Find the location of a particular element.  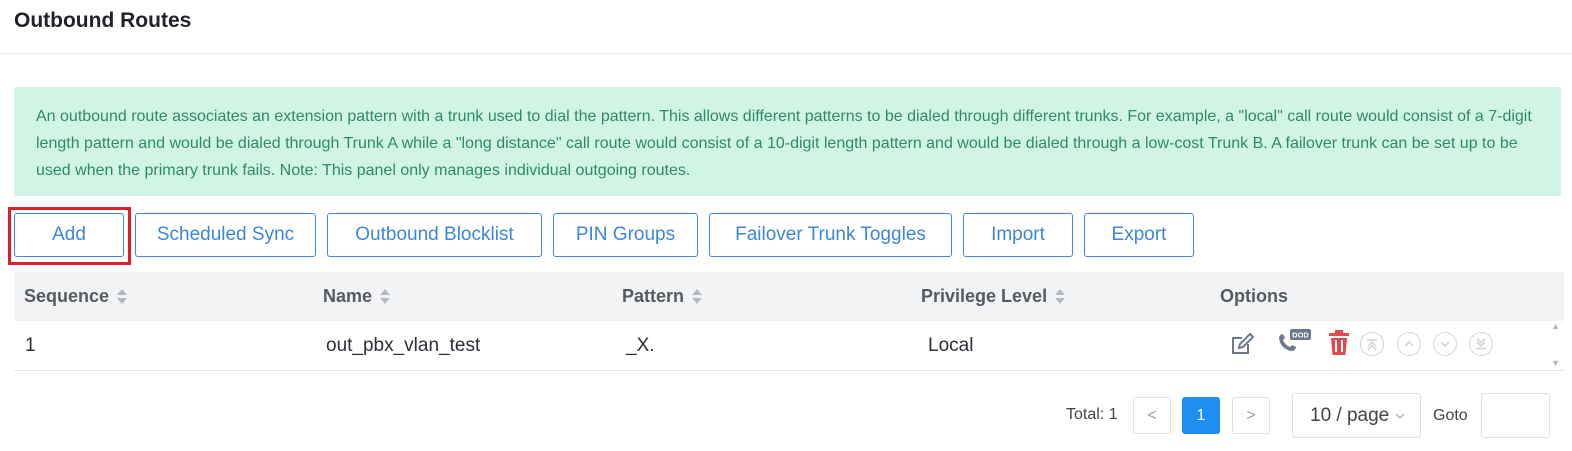

pin-groups-button: PIN Groups is located at coordinates (625, 235).